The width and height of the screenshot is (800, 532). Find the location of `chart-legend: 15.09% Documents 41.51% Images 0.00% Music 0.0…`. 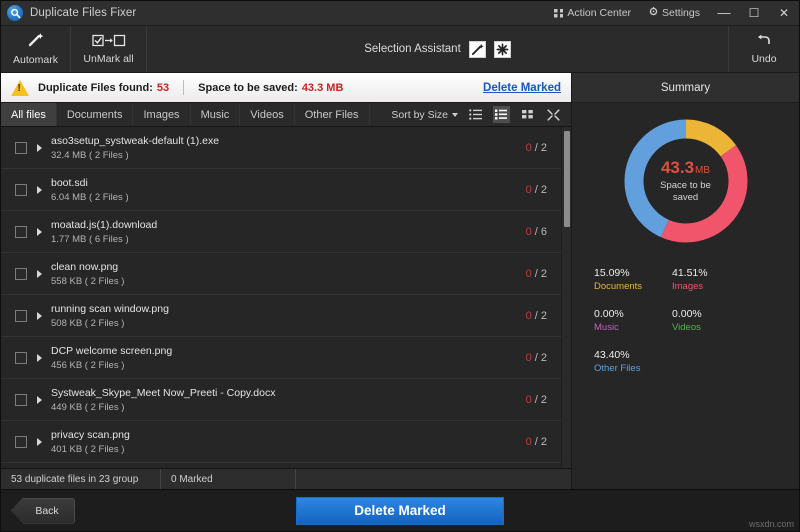

chart-legend: 15.09% Documents 41.51% Images 0.00% Music 0.0… is located at coordinates (696, 328).